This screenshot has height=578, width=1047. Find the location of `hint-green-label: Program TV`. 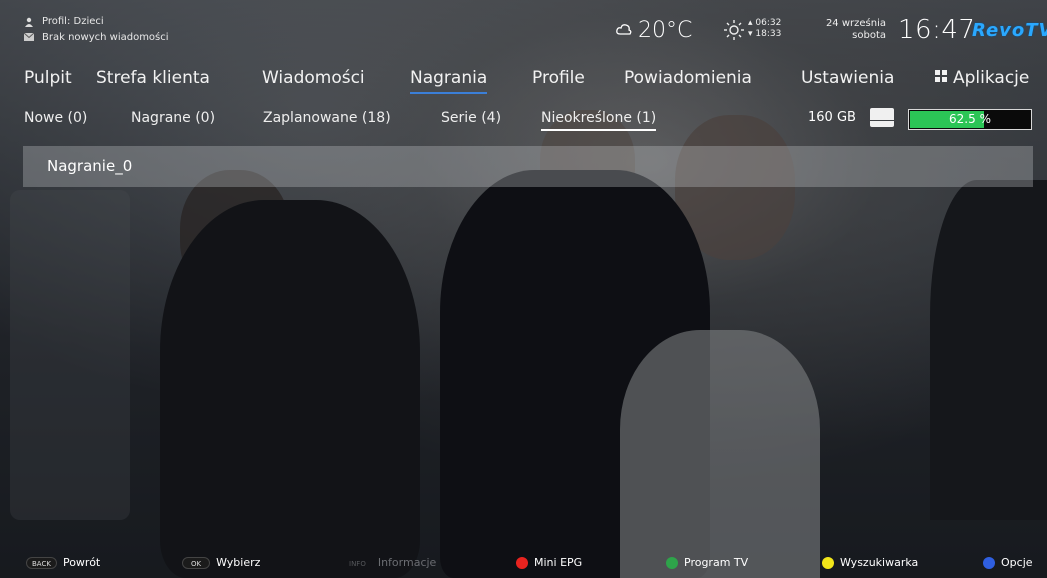

hint-green-label: Program TV is located at coordinates (716, 562).